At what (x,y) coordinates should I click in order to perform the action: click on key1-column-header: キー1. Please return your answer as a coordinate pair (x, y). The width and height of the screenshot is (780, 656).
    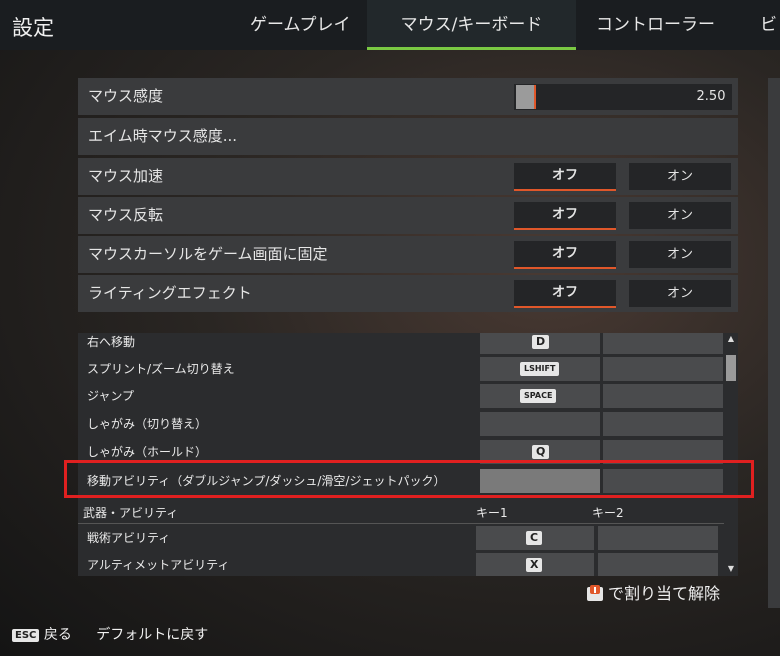
    Looking at the image, I should click on (492, 513).